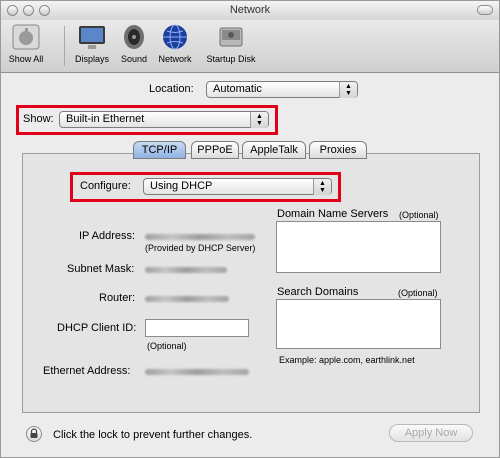 The width and height of the screenshot is (500, 458). I want to click on globe-icon, so click(175, 37).